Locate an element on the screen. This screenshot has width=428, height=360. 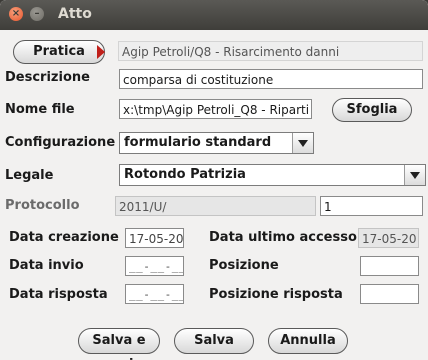
arrow-right-icon is located at coordinates (101, 52).